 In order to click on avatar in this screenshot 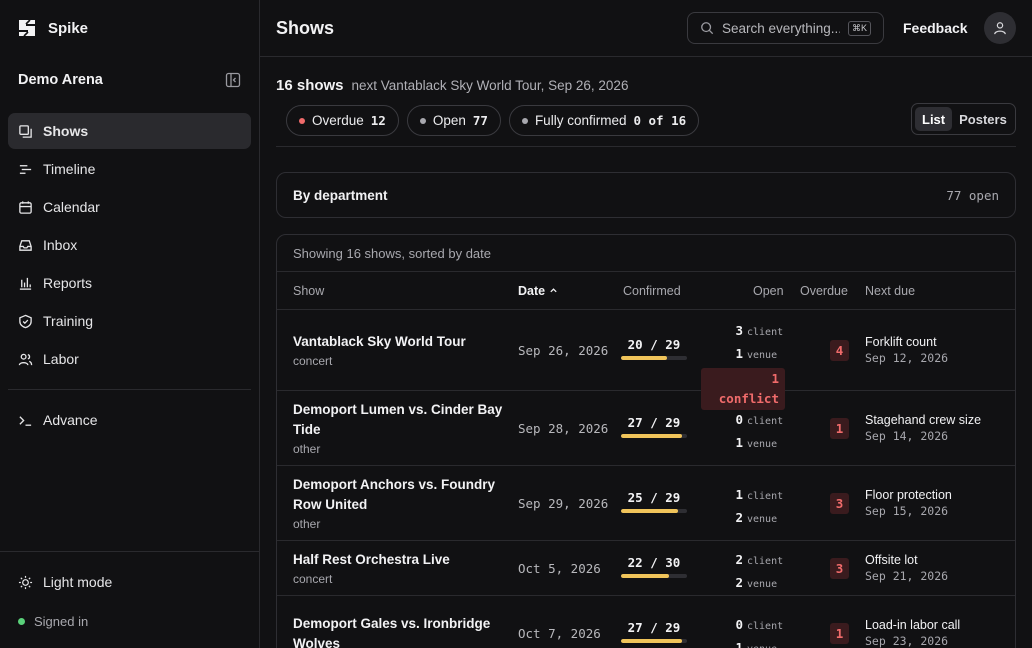, I will do `click(1000, 28)`.